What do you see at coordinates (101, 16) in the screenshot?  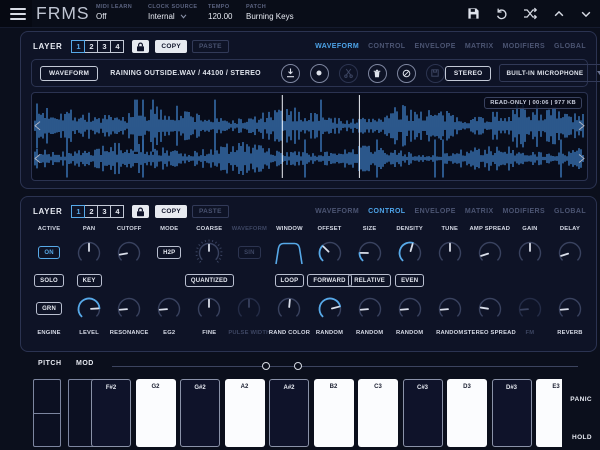 I see `header-field-value: Off` at bounding box center [101, 16].